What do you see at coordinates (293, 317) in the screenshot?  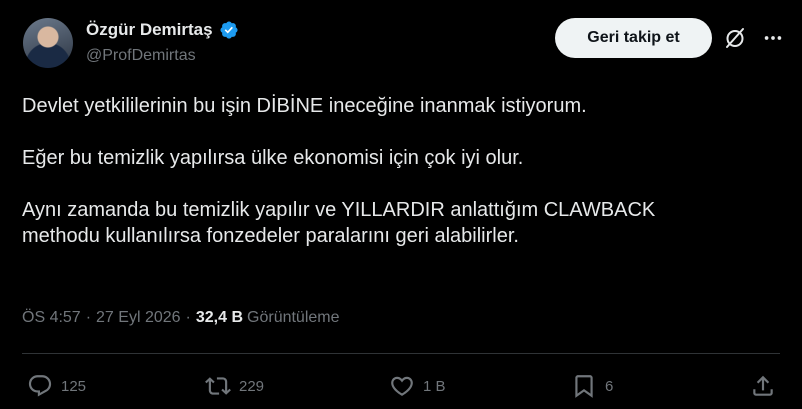 I see `views-label: Görüntüleme` at bounding box center [293, 317].